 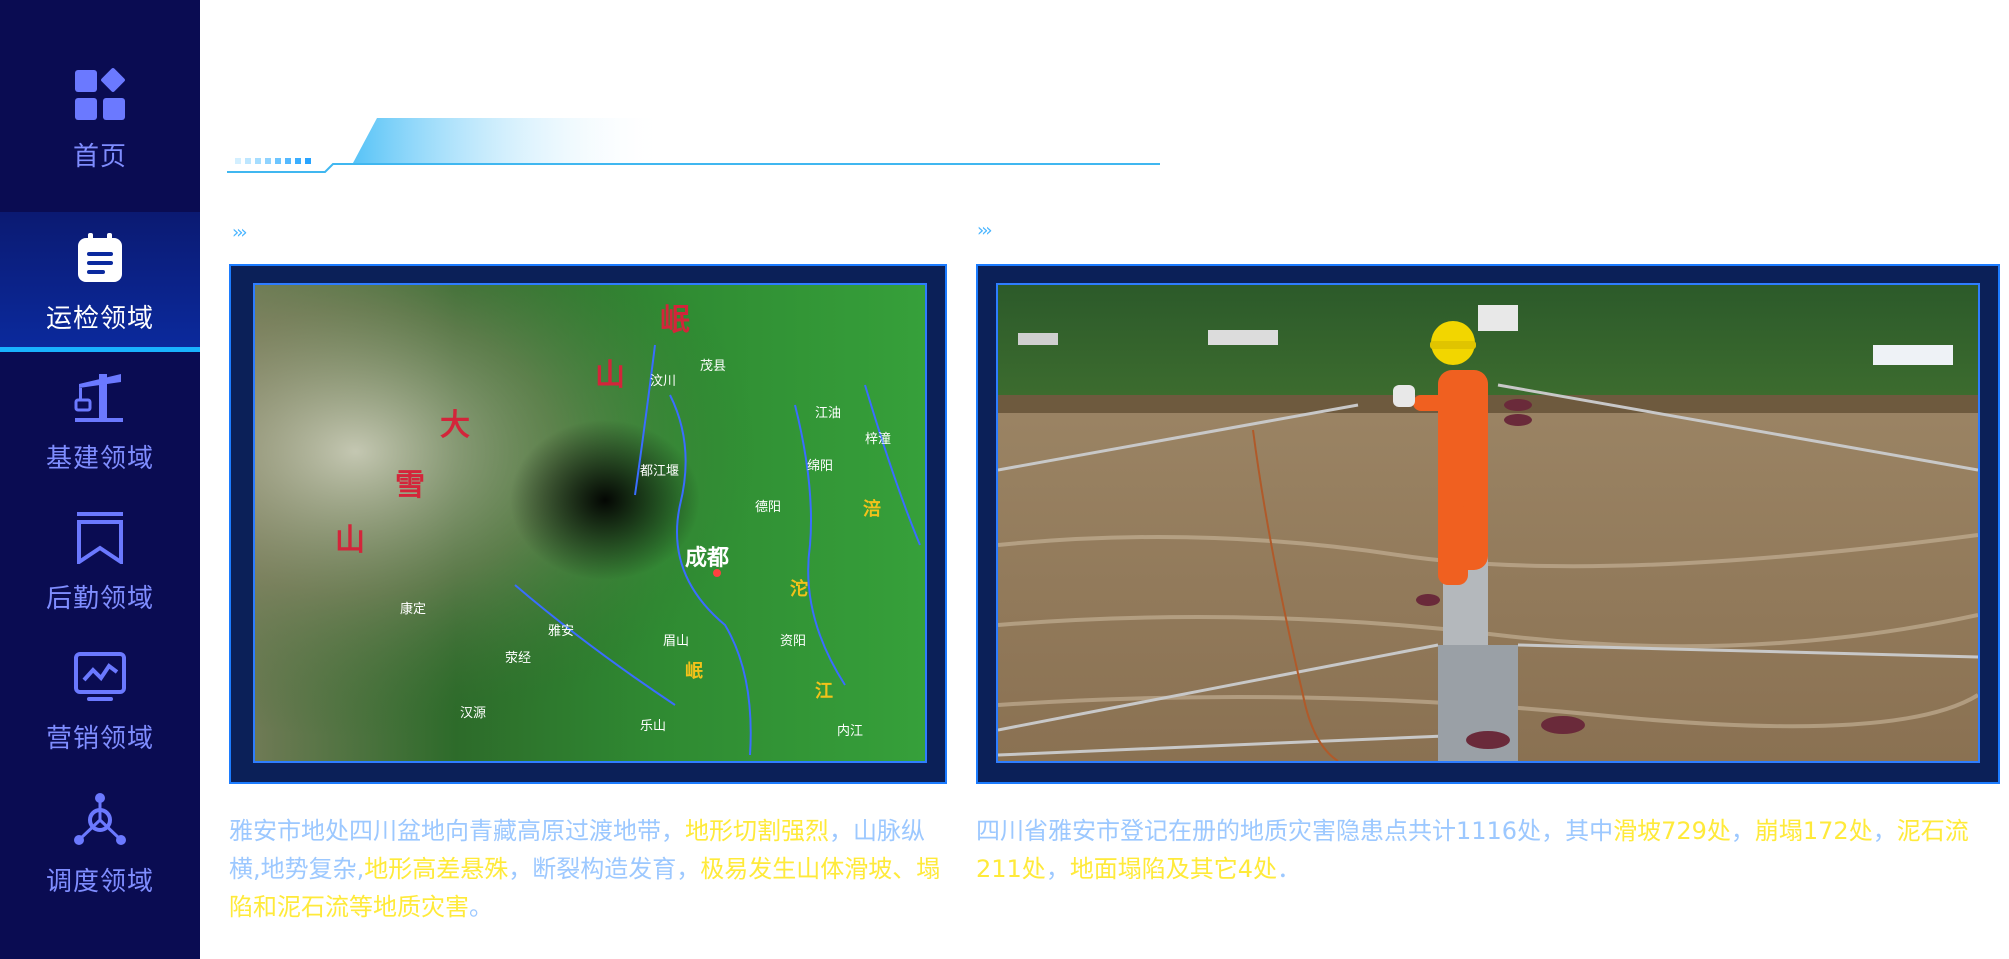 What do you see at coordinates (413, 609) in the screenshot?
I see `map-label: 康定` at bounding box center [413, 609].